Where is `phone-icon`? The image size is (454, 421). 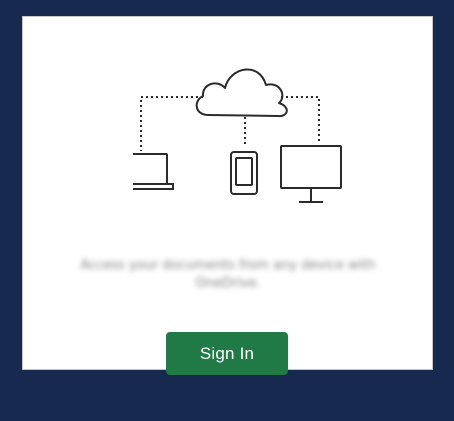
phone-icon is located at coordinates (244, 173).